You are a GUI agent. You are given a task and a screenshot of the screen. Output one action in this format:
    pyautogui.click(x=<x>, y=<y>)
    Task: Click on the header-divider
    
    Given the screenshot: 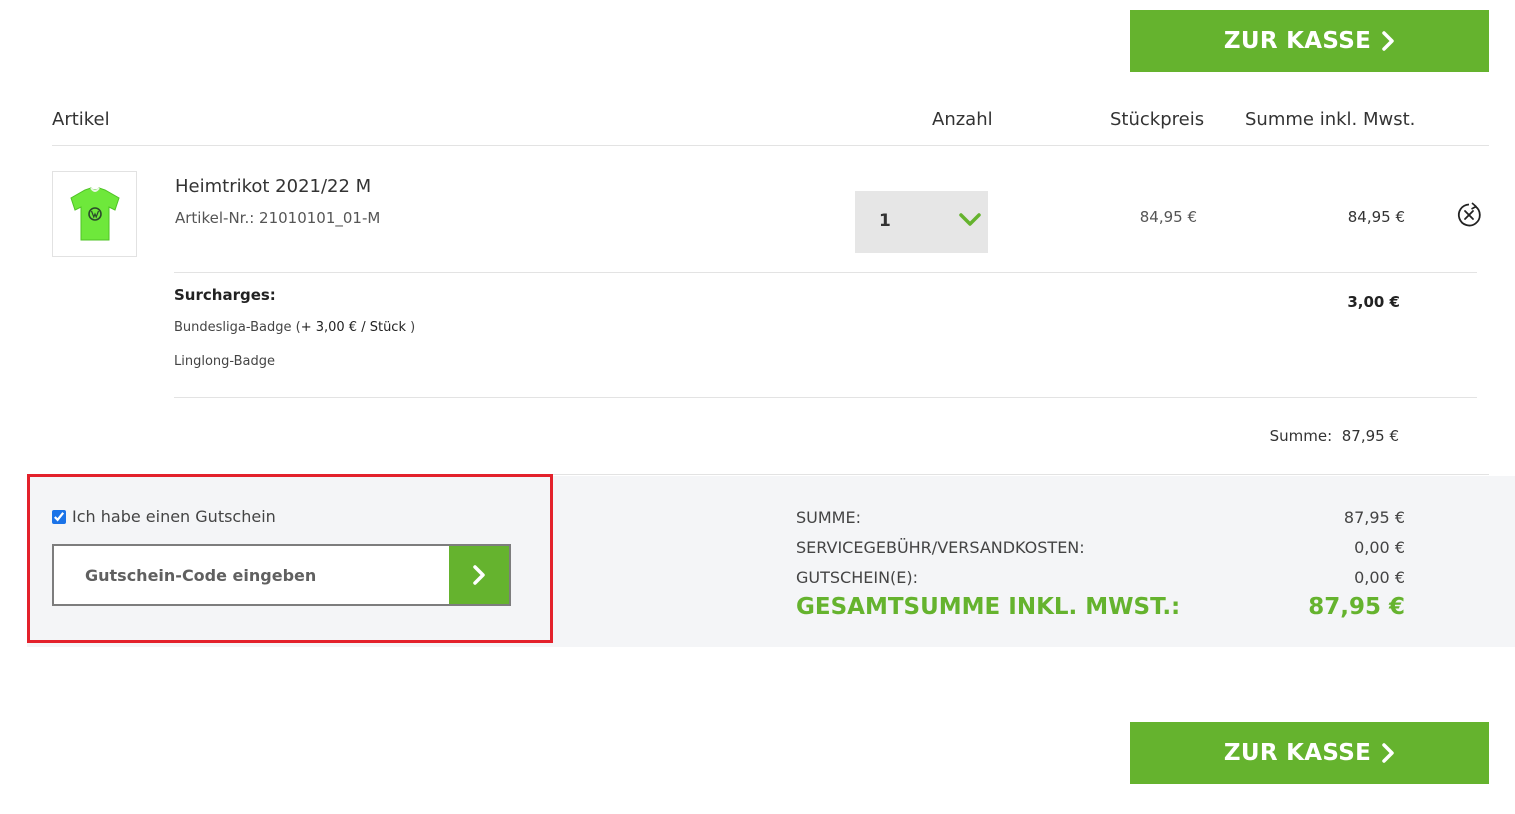 What is the action you would take?
    pyautogui.click(x=770, y=145)
    